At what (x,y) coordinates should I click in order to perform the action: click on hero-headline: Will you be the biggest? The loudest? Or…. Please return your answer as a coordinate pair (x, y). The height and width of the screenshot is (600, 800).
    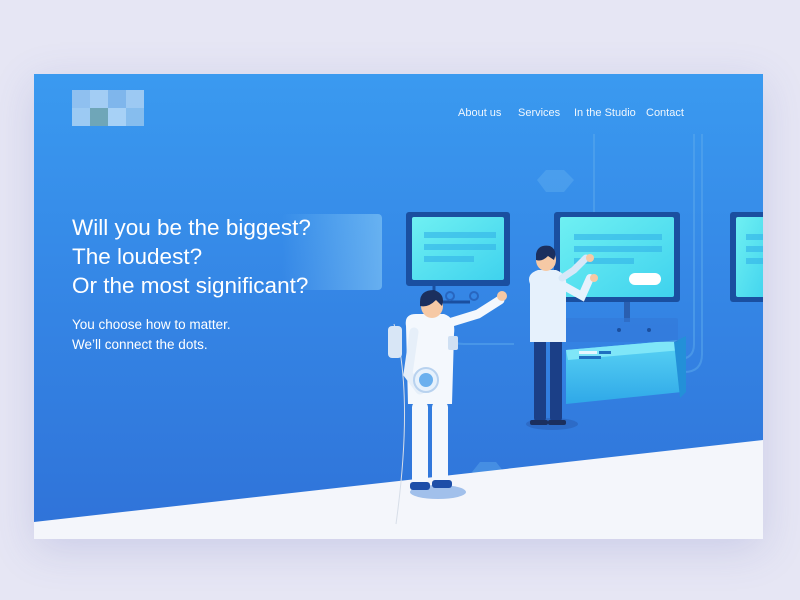
    Looking at the image, I should click on (191, 256).